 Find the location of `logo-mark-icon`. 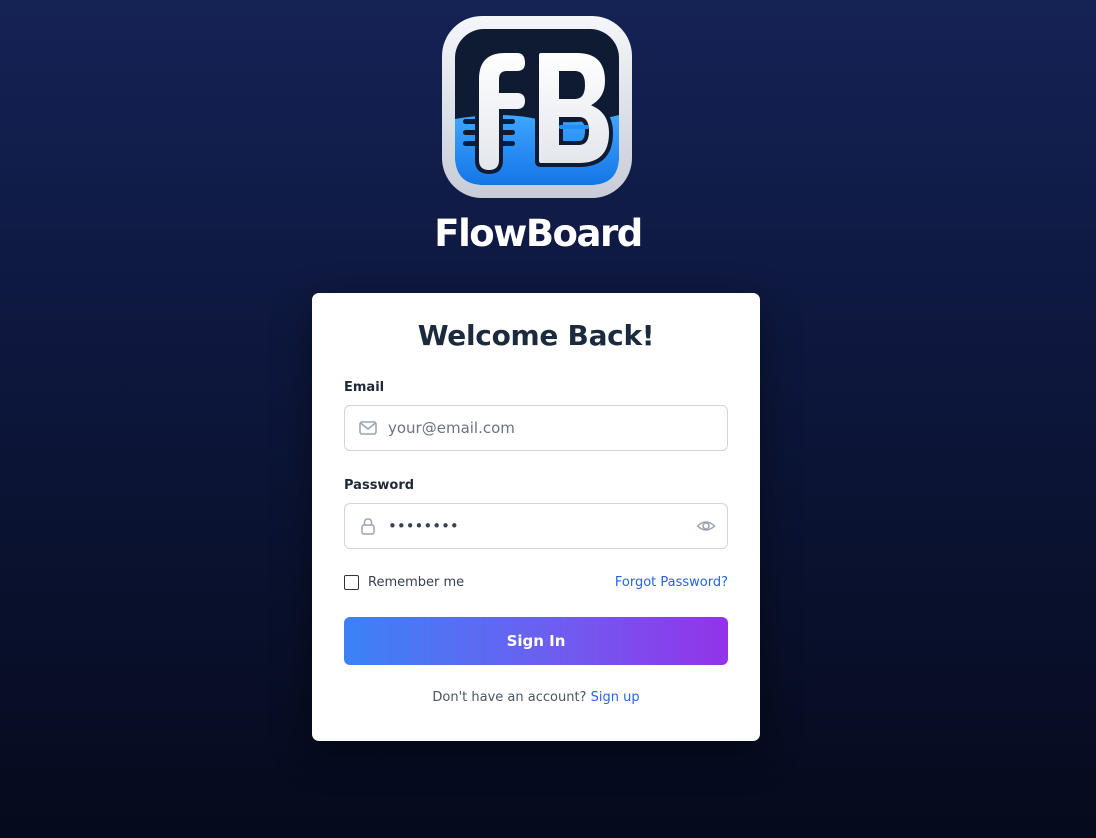

logo-mark-icon is located at coordinates (537, 107).